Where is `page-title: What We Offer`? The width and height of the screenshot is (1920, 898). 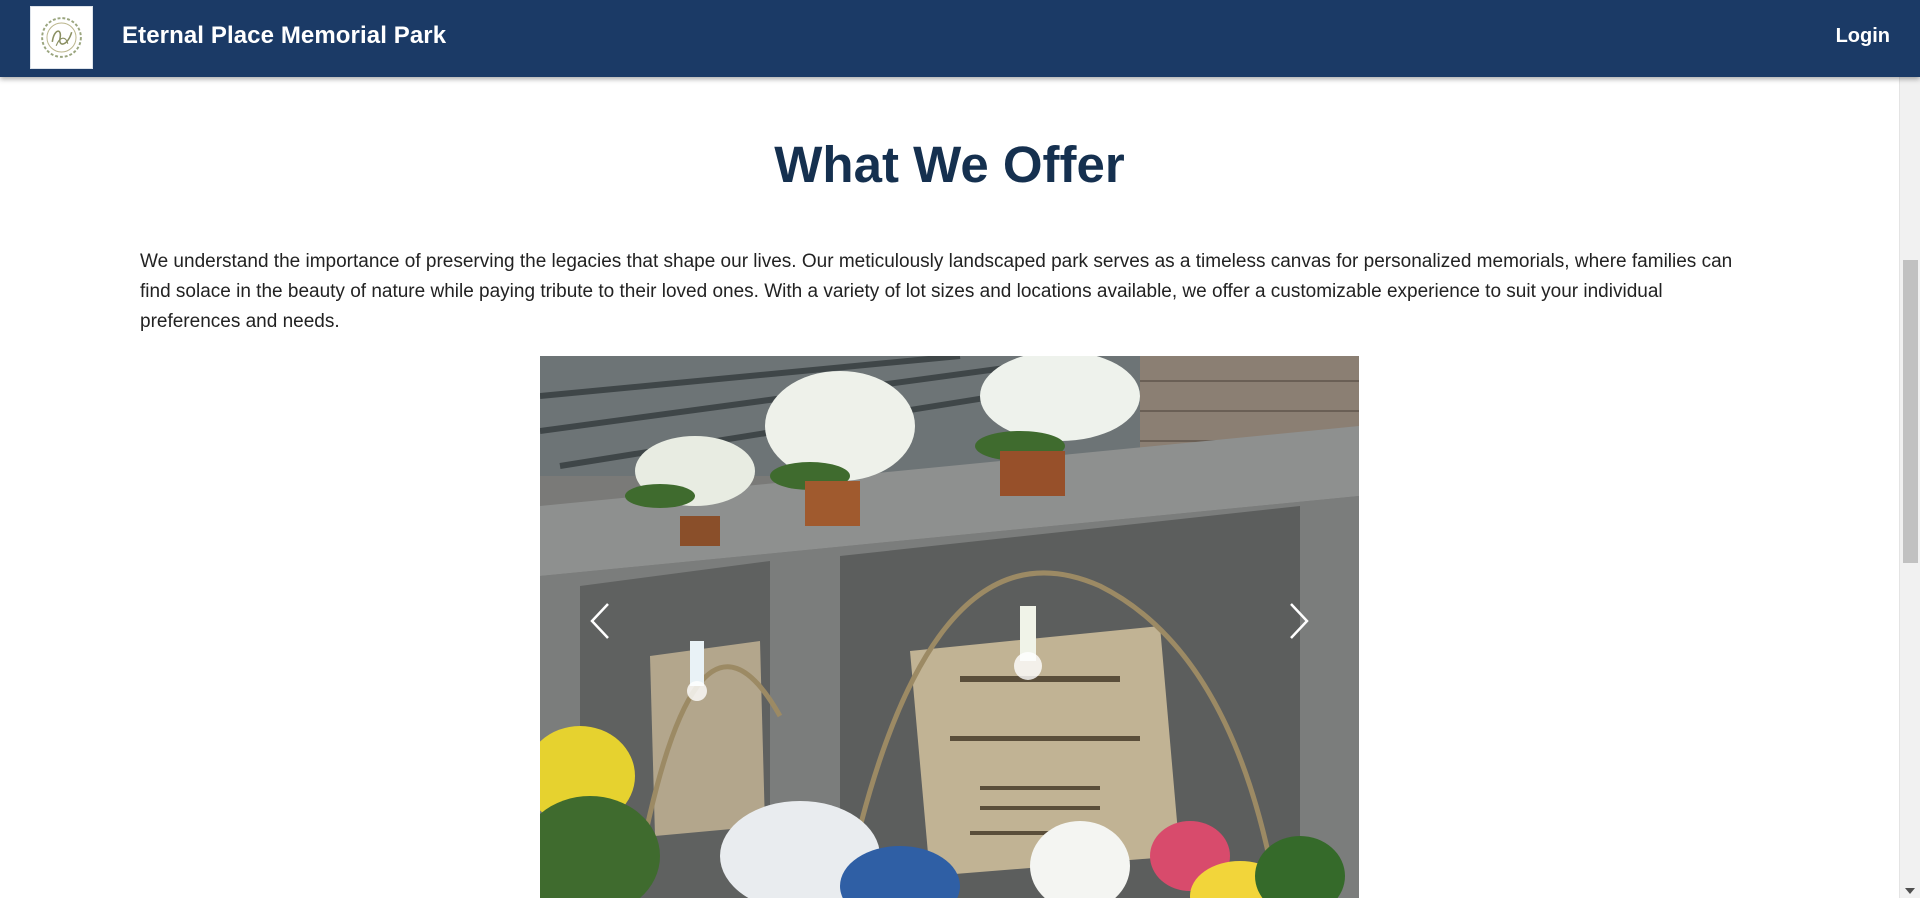 page-title: What We Offer is located at coordinates (949, 164).